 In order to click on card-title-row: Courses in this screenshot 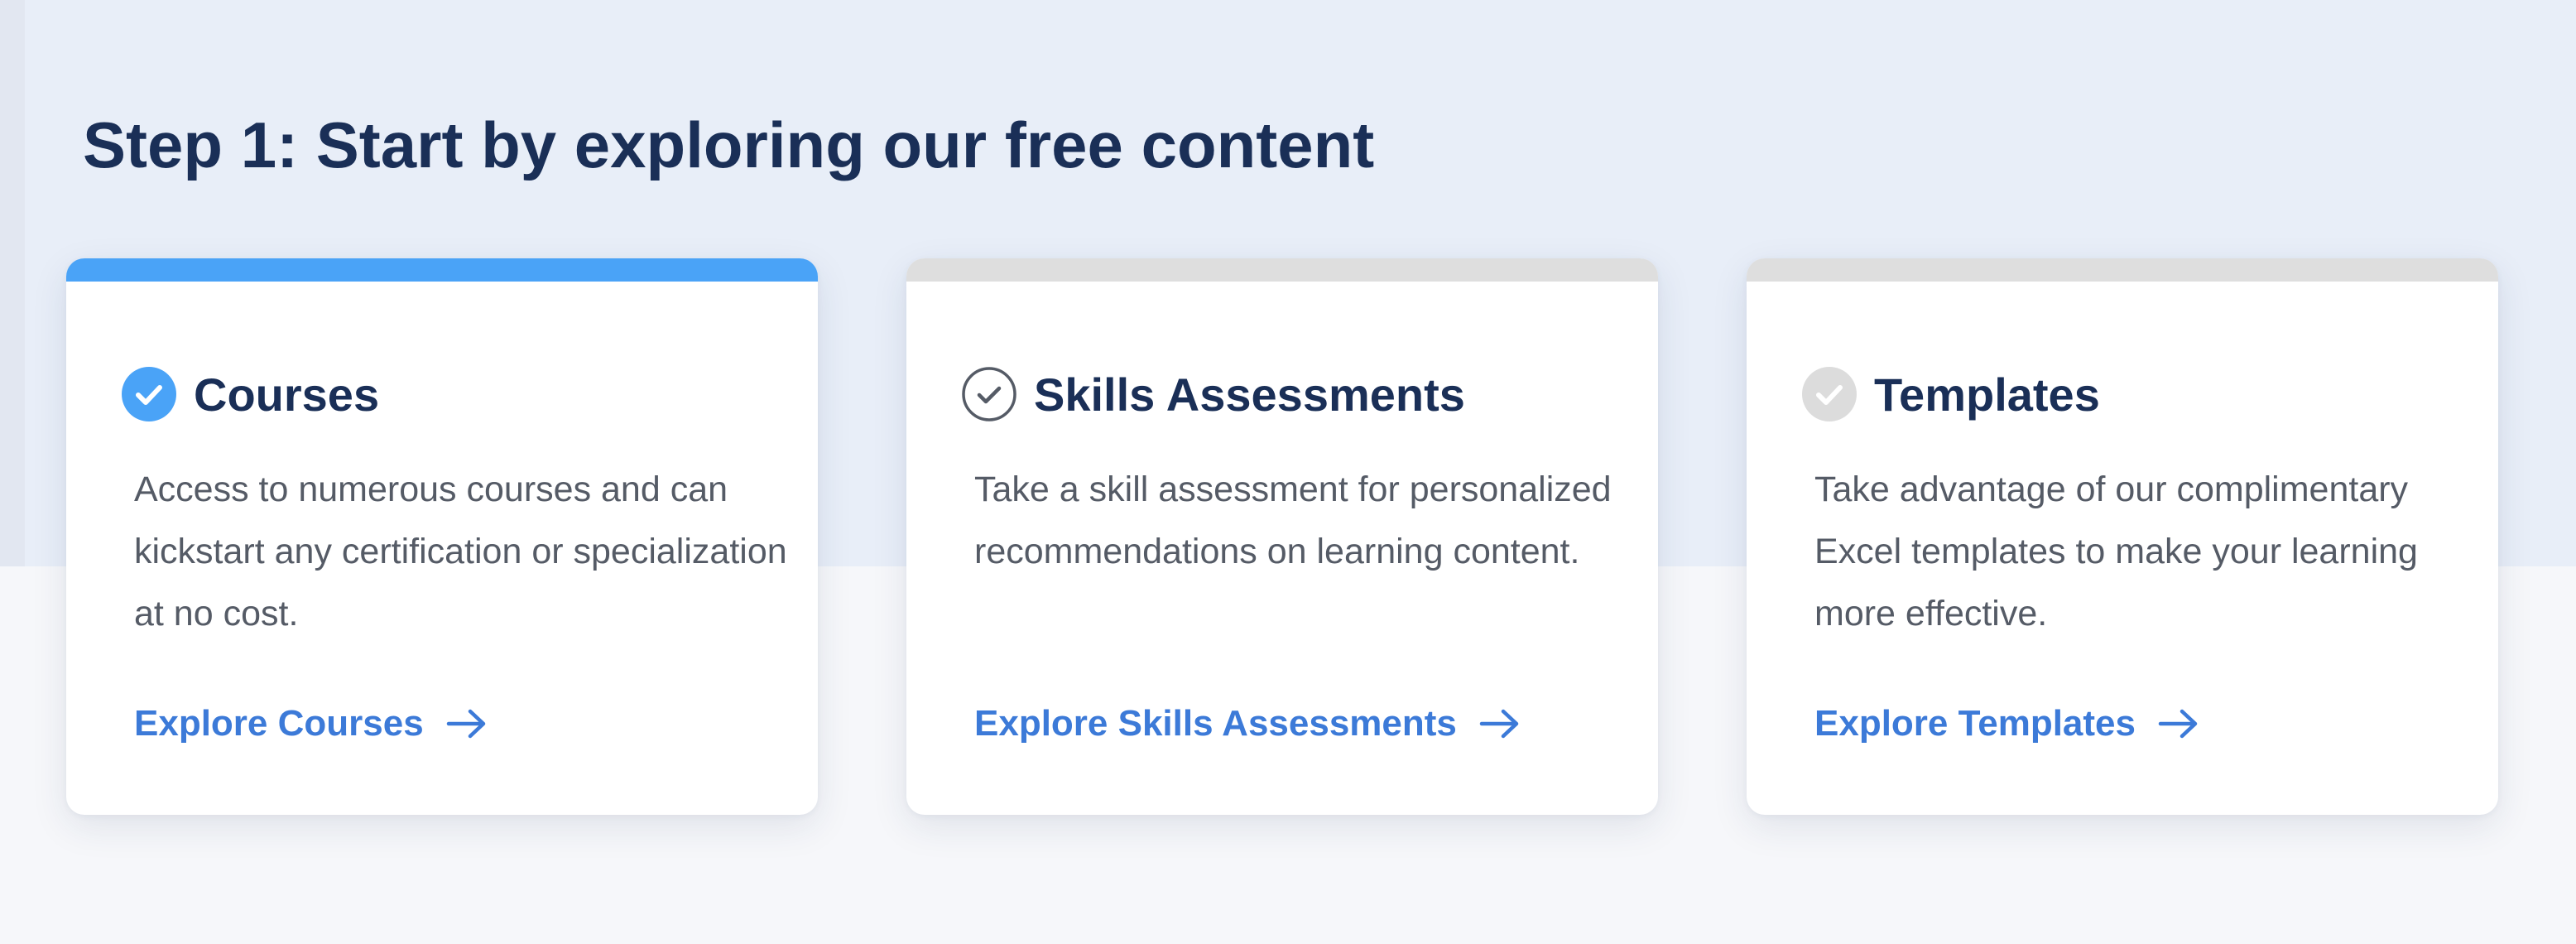, I will do `click(250, 394)`.